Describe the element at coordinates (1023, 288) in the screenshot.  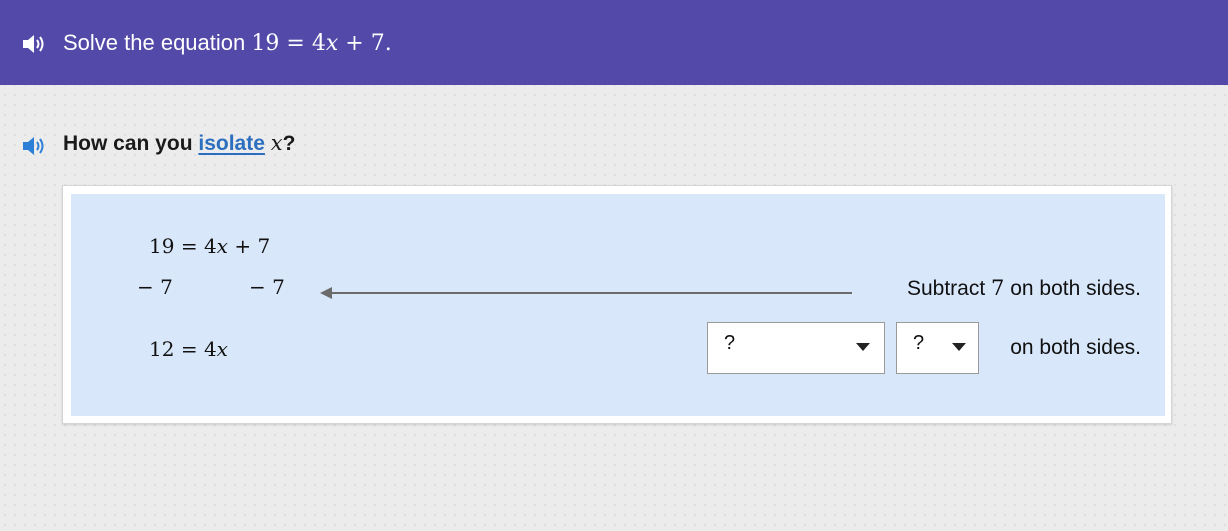
I see `step-1-instruction: Subtract 7 on both sides.` at that location.